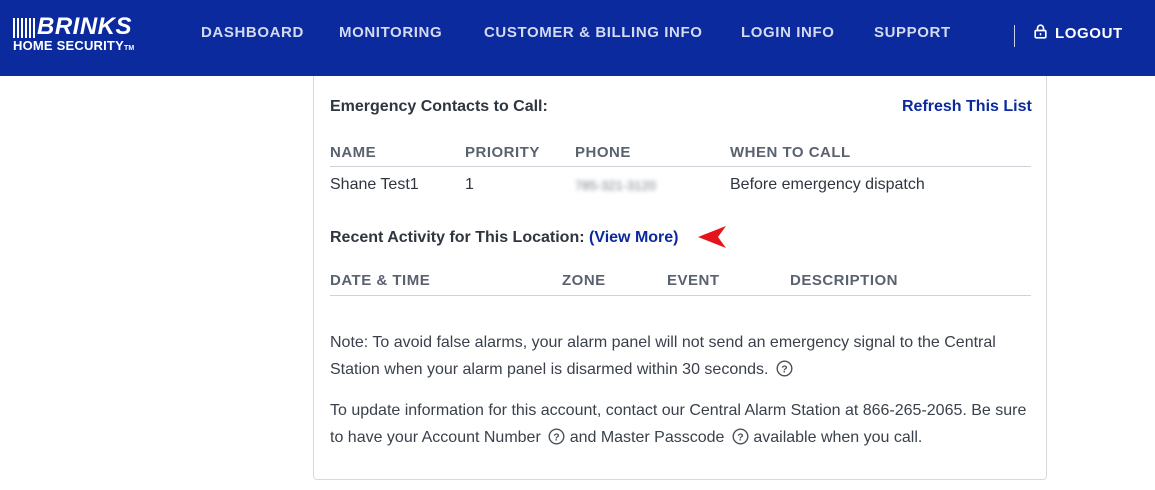 This screenshot has height=490, width=1155. I want to click on nav-dashboard: DASHBOARD, so click(252, 33).